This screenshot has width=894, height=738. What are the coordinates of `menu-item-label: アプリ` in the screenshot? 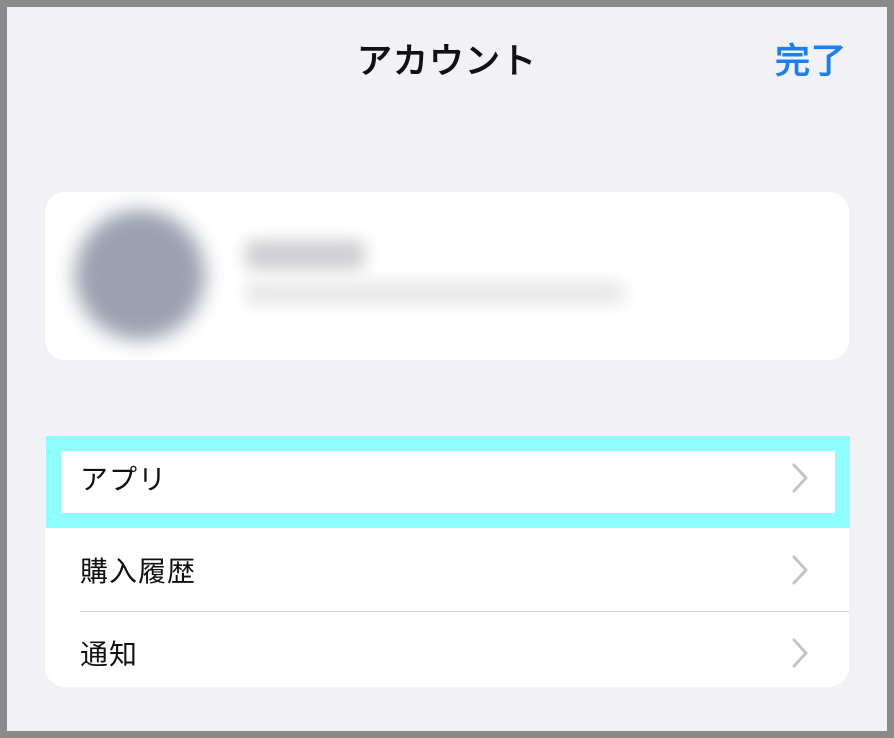 It's located at (124, 479).